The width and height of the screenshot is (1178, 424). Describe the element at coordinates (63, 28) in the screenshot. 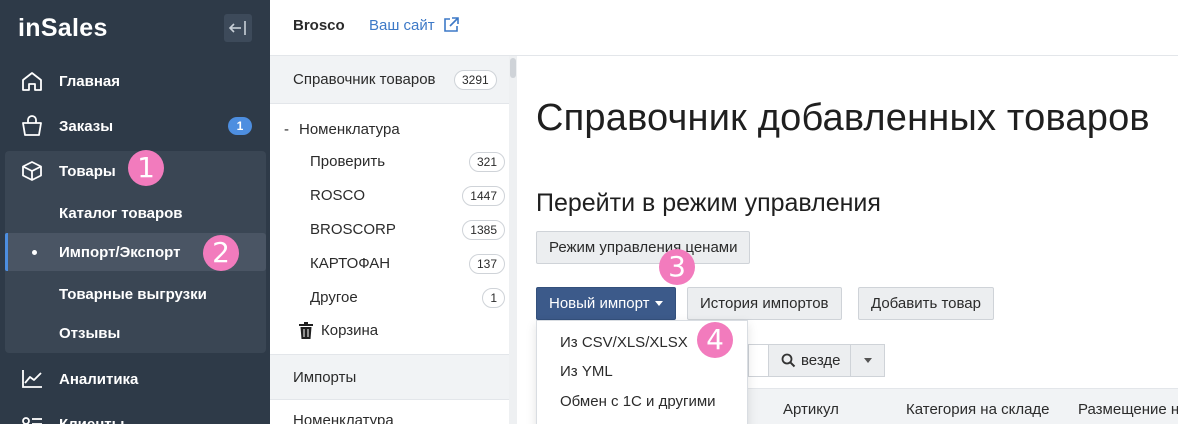

I see `insales-logo: inSales` at that location.